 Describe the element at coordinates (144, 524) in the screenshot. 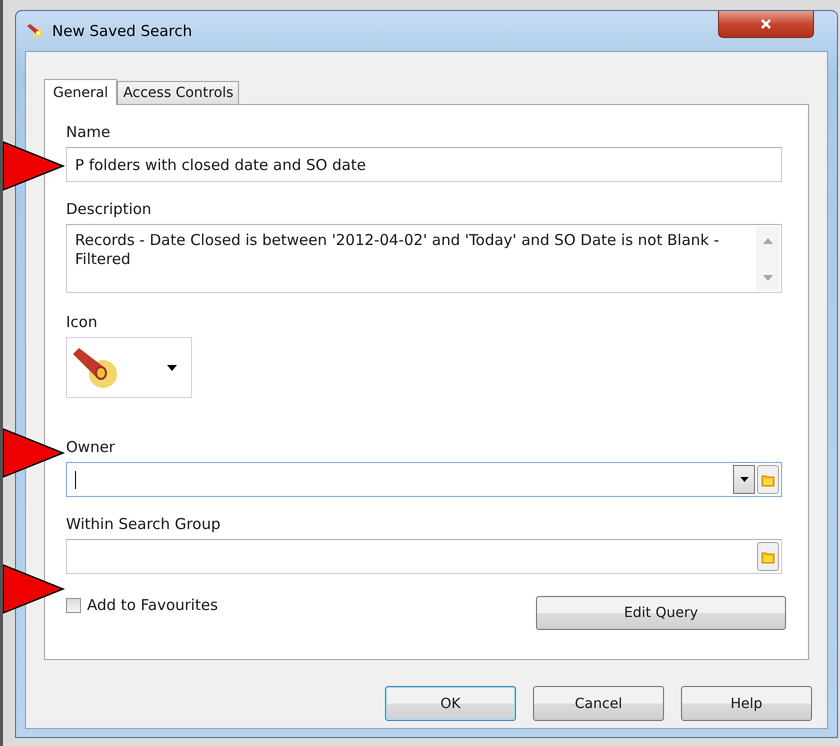

I see `field-label: Within Search Group` at that location.